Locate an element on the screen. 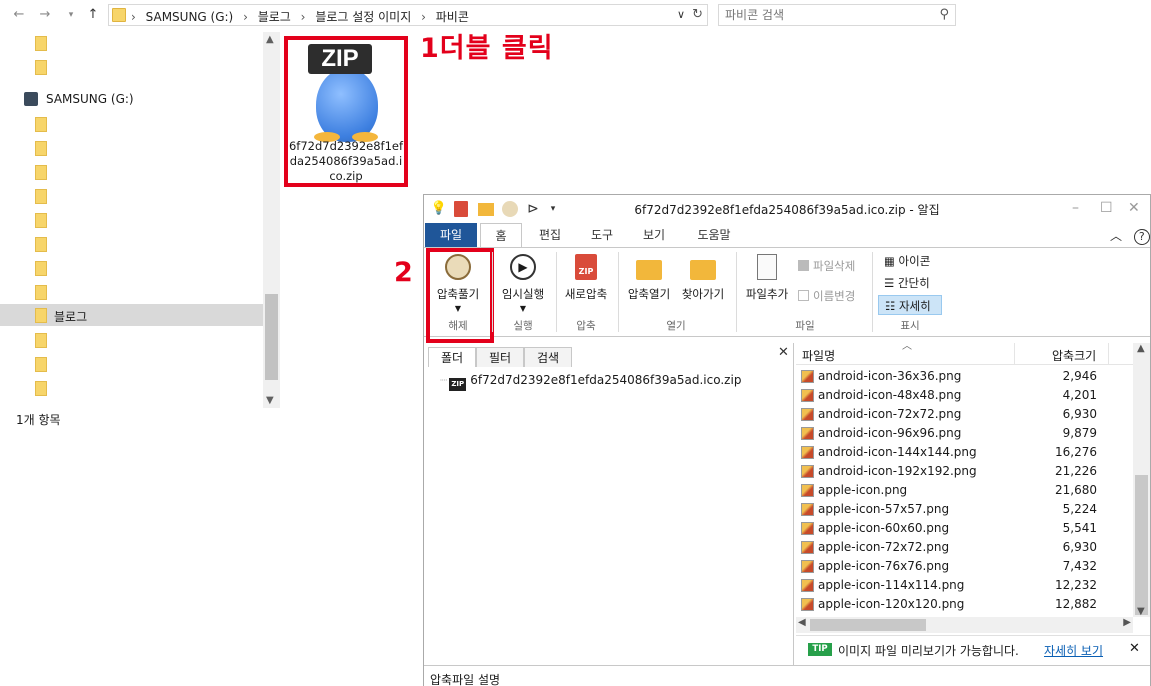 The height and width of the screenshot is (686, 1151). recent-dropdown-icon: ▾ is located at coordinates (71, 15).